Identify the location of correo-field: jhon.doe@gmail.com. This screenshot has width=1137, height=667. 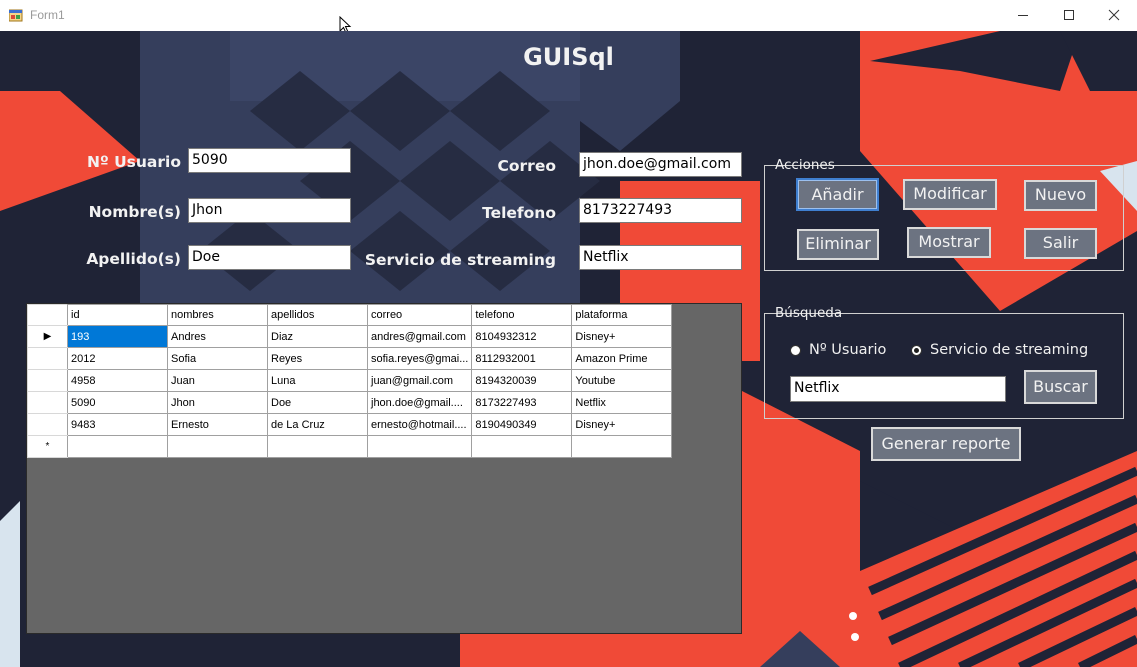
(660, 164).